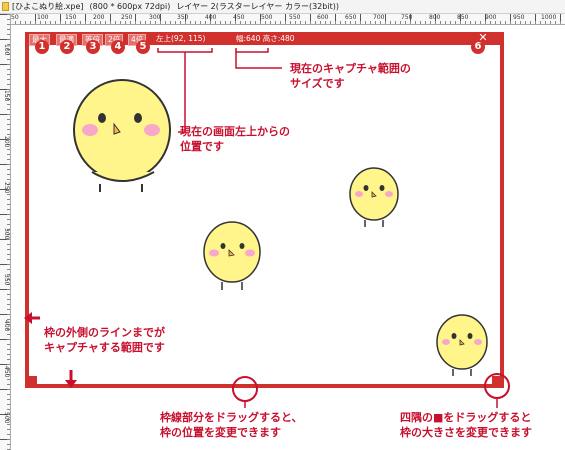 The width and height of the screenshot is (565, 450). Describe the element at coordinates (220, 432) in the screenshot. I see `note-line: 枠の位置を変更できます` at that location.